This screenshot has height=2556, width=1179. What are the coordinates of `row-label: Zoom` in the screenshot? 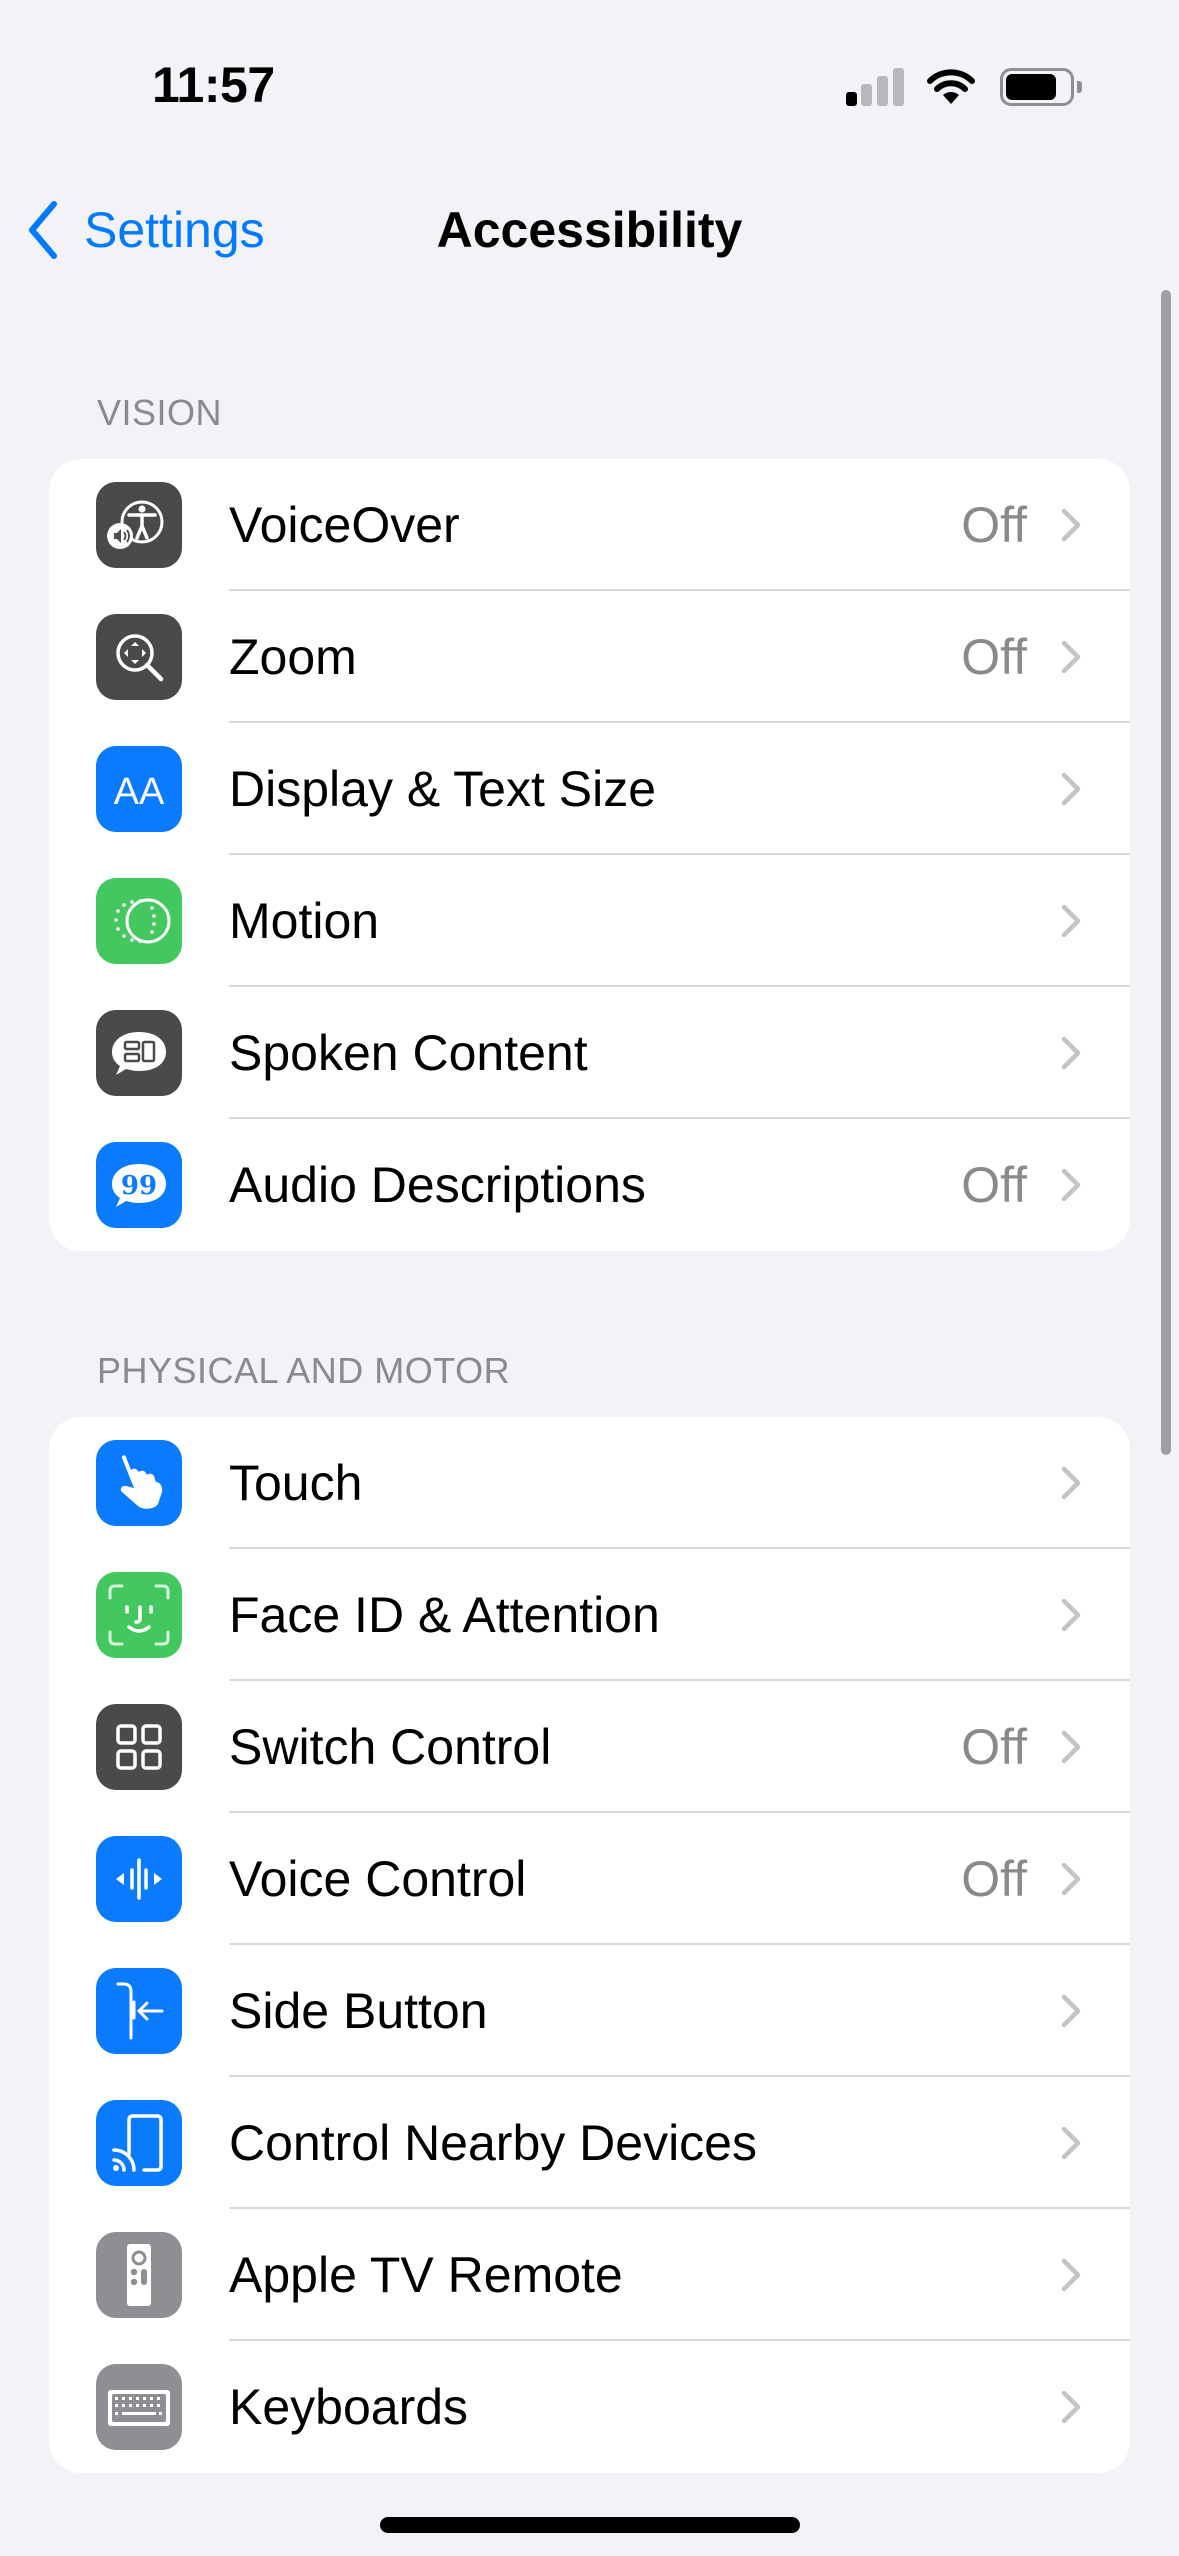 It's located at (293, 657).